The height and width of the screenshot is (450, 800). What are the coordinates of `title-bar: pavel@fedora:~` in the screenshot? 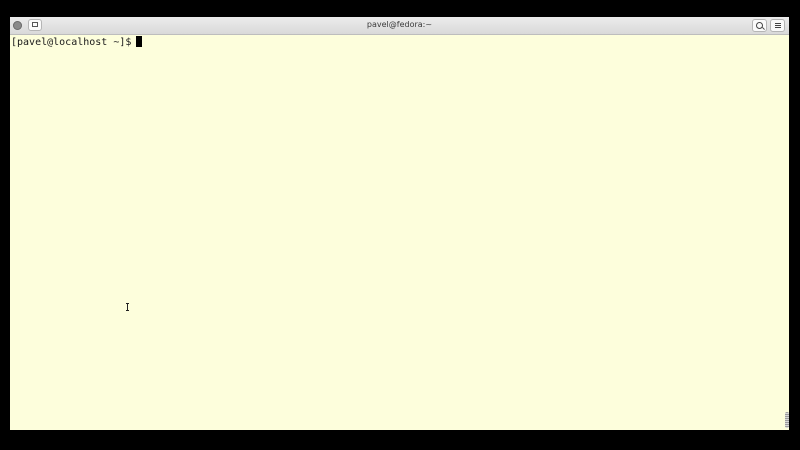 It's located at (399, 26).